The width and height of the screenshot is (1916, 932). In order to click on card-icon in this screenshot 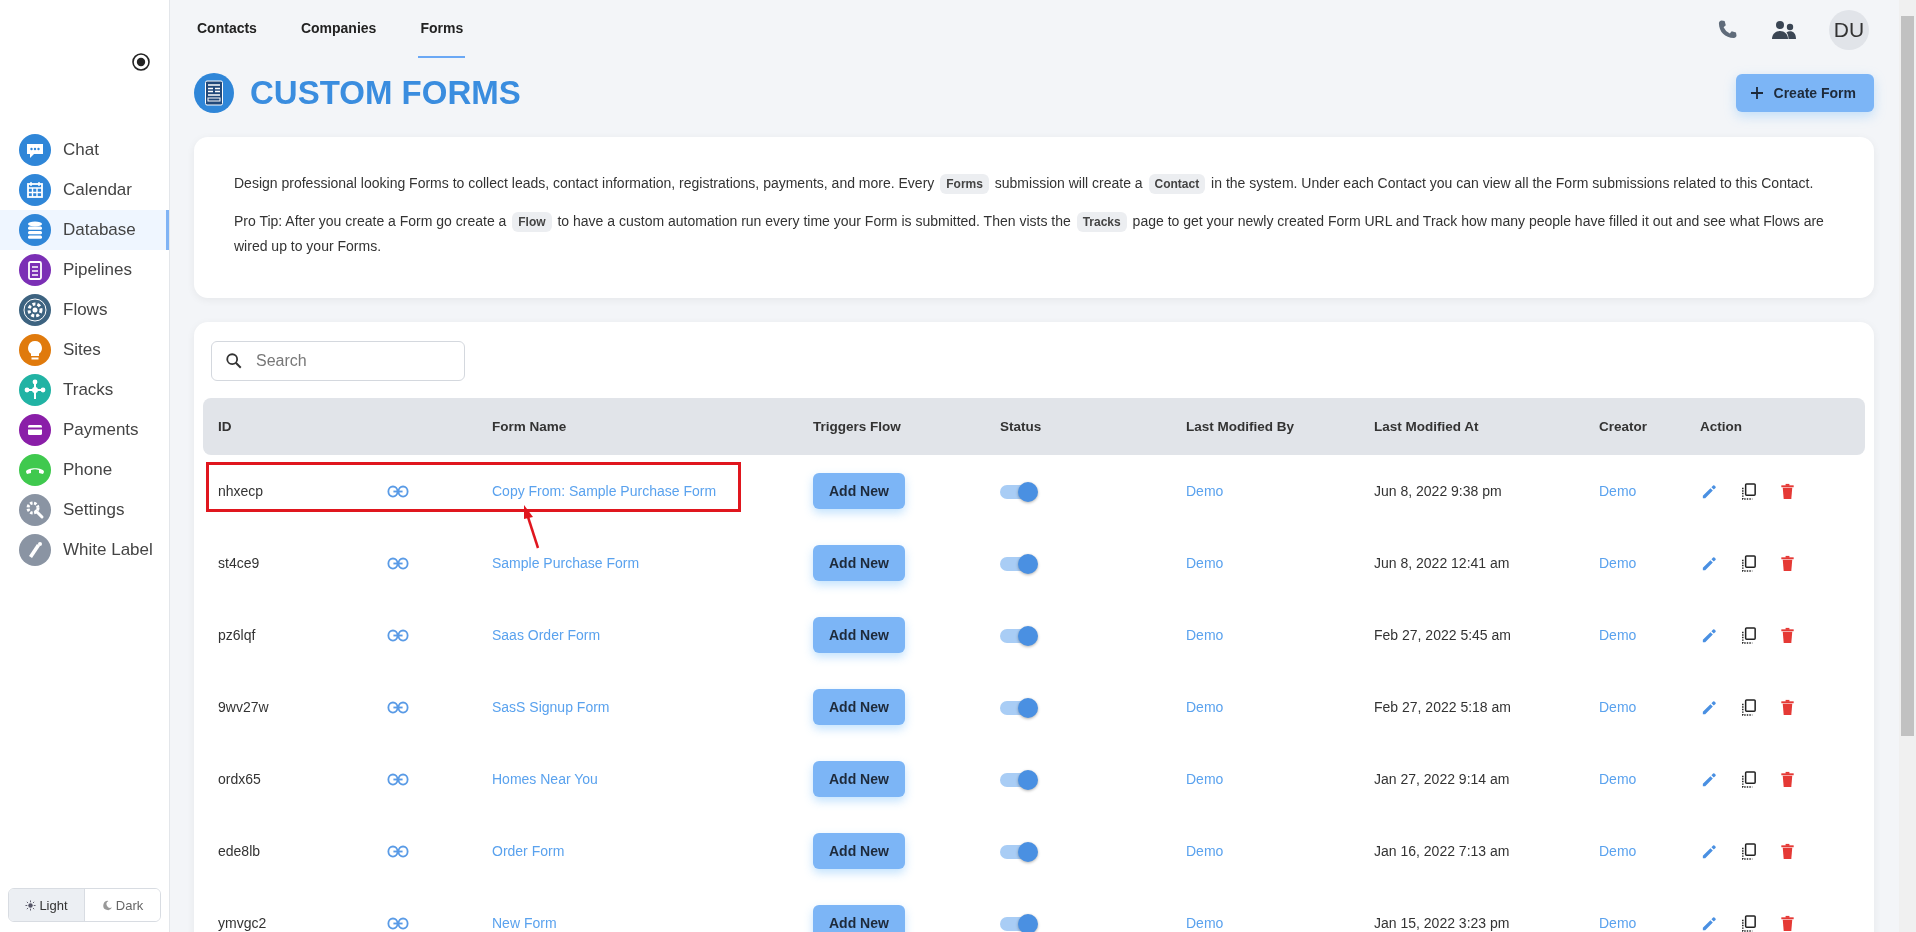, I will do `click(35, 430)`.